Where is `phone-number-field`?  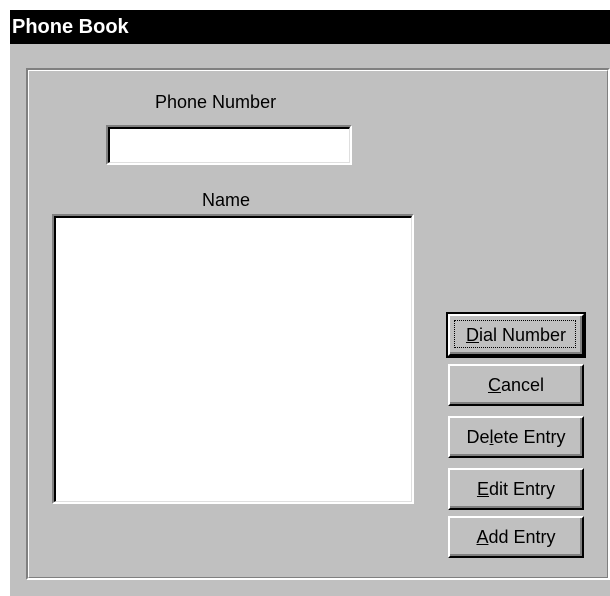
phone-number-field is located at coordinates (229, 145).